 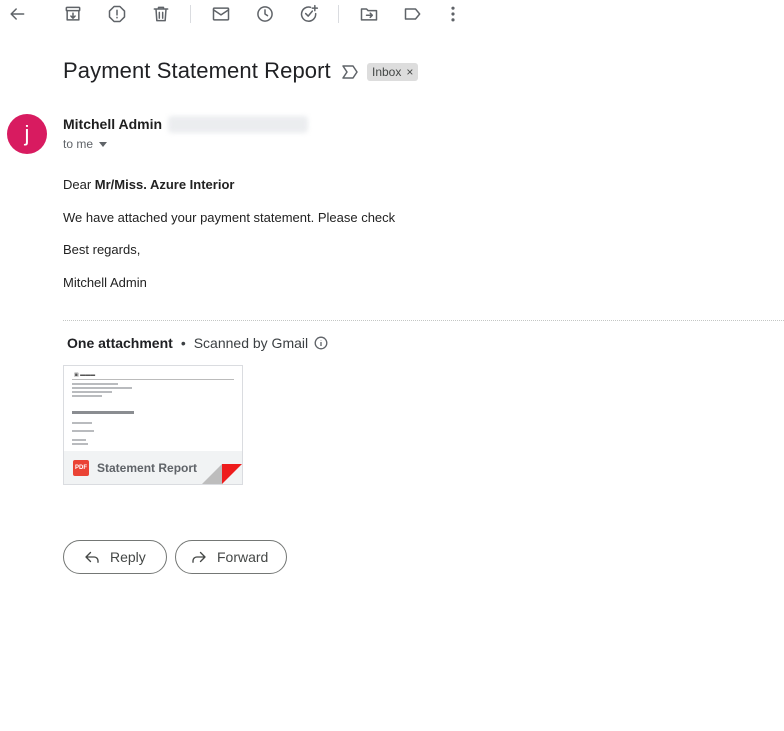 What do you see at coordinates (128, 557) in the screenshot?
I see `reply-label: Reply` at bounding box center [128, 557].